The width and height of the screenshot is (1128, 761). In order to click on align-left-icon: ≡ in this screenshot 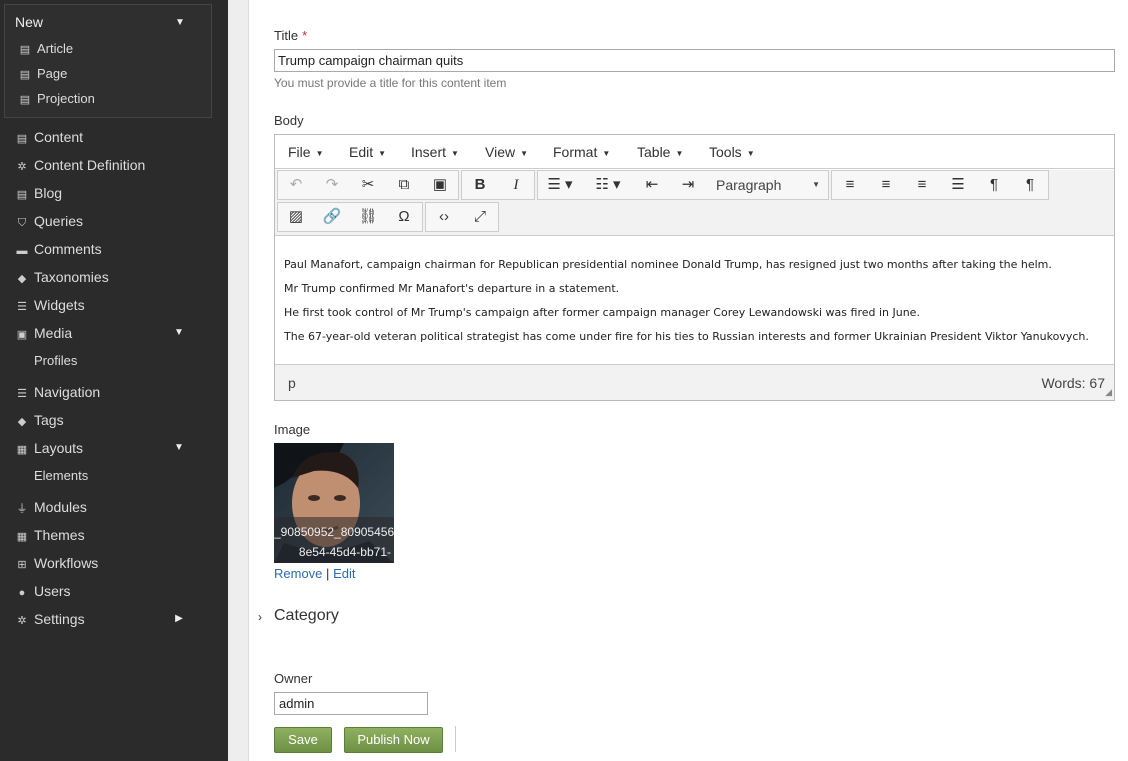, I will do `click(850, 185)`.